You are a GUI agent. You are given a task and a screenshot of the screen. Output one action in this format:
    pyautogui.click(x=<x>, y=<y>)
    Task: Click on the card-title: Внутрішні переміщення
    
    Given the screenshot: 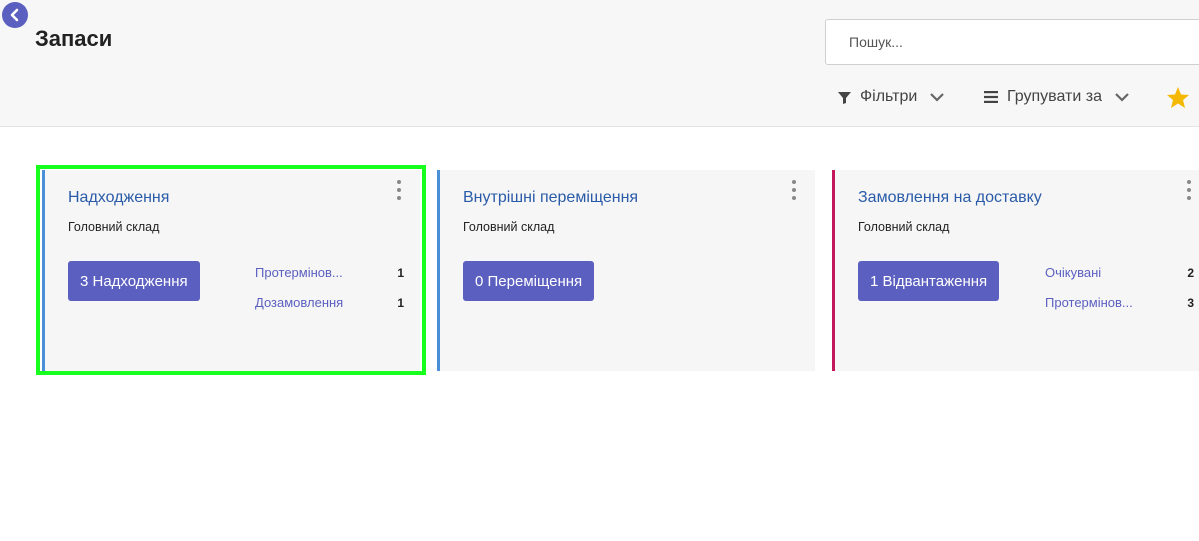 What is the action you would take?
    pyautogui.click(x=550, y=198)
    